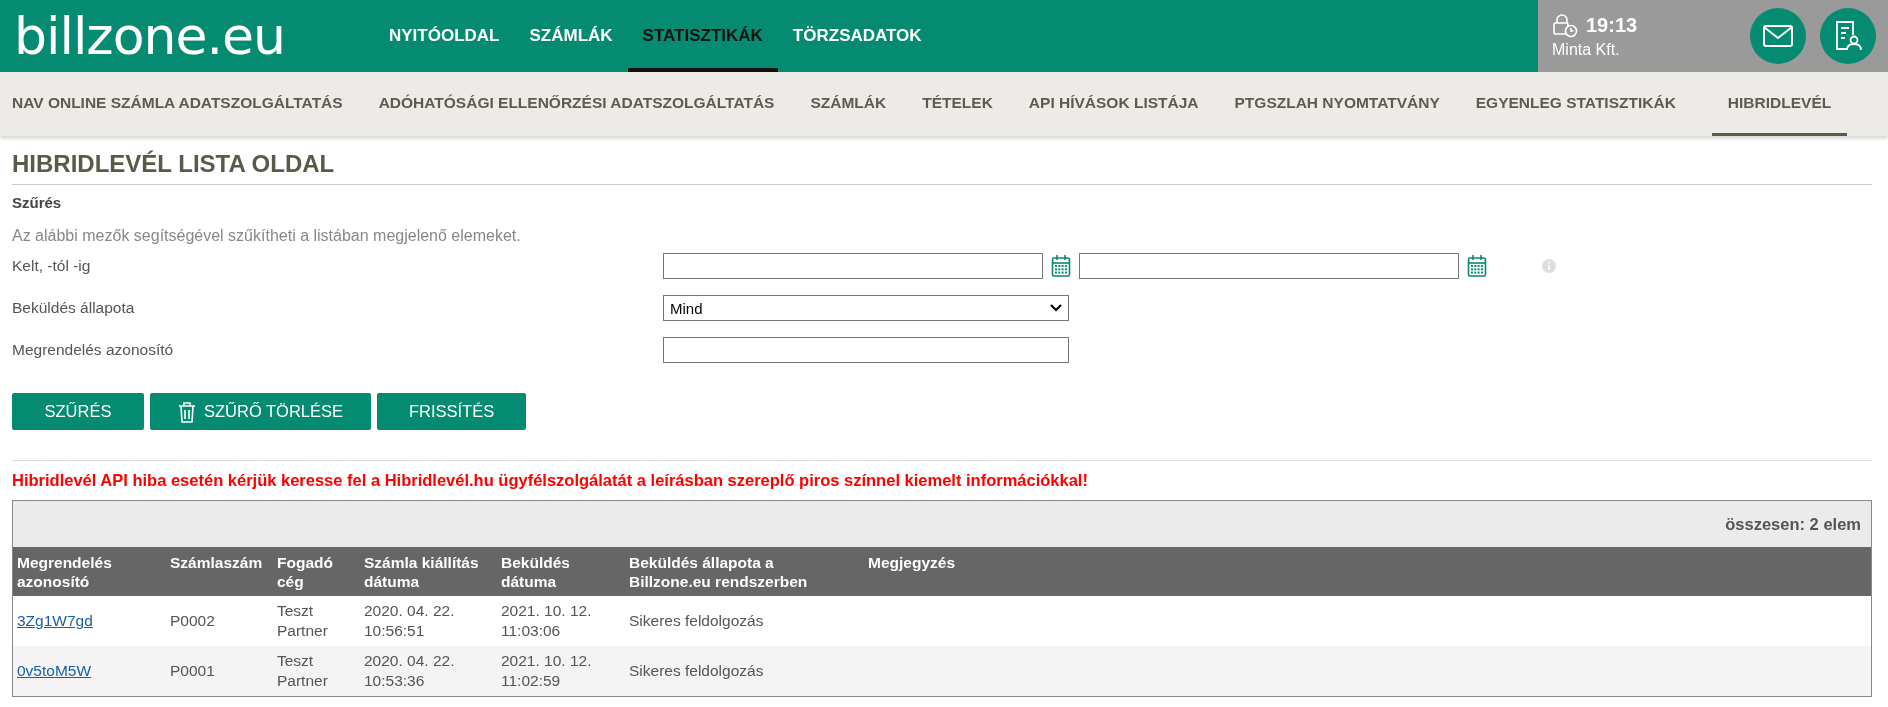 The height and width of the screenshot is (707, 1888). I want to click on subnav-tab: HIBRIDLEVÉL, so click(1779, 104).